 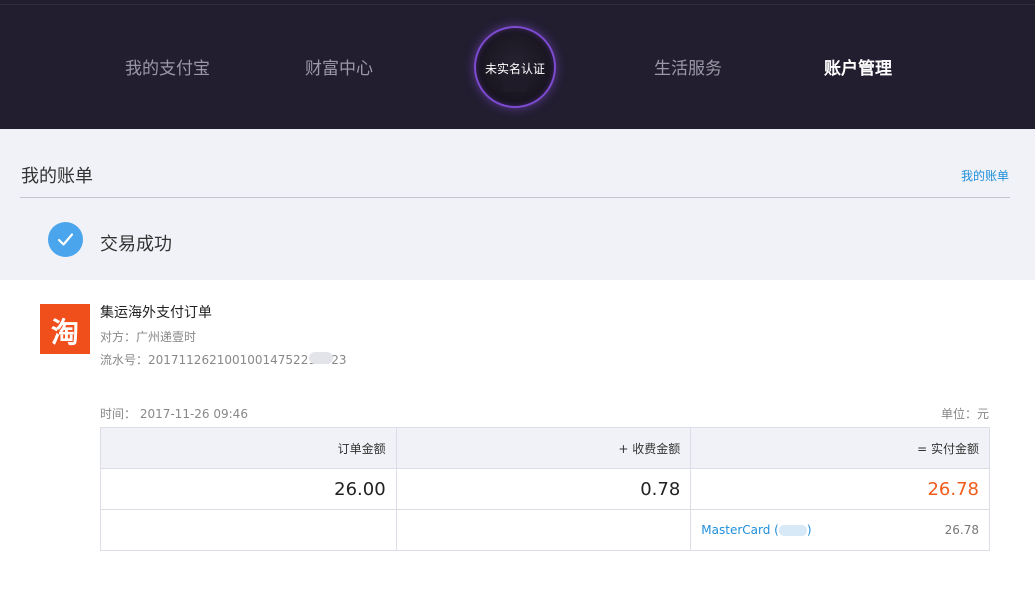 I want to click on page-title: 我的账单, so click(x=57, y=176).